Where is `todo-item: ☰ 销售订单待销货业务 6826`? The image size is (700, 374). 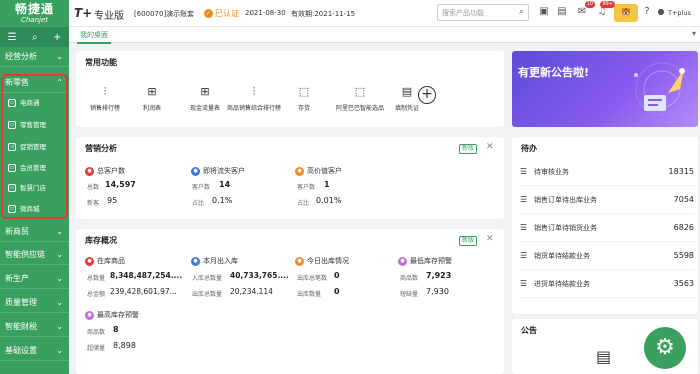 todo-item: ☰ 销售订单待销货业务 6826 is located at coordinates (607, 228).